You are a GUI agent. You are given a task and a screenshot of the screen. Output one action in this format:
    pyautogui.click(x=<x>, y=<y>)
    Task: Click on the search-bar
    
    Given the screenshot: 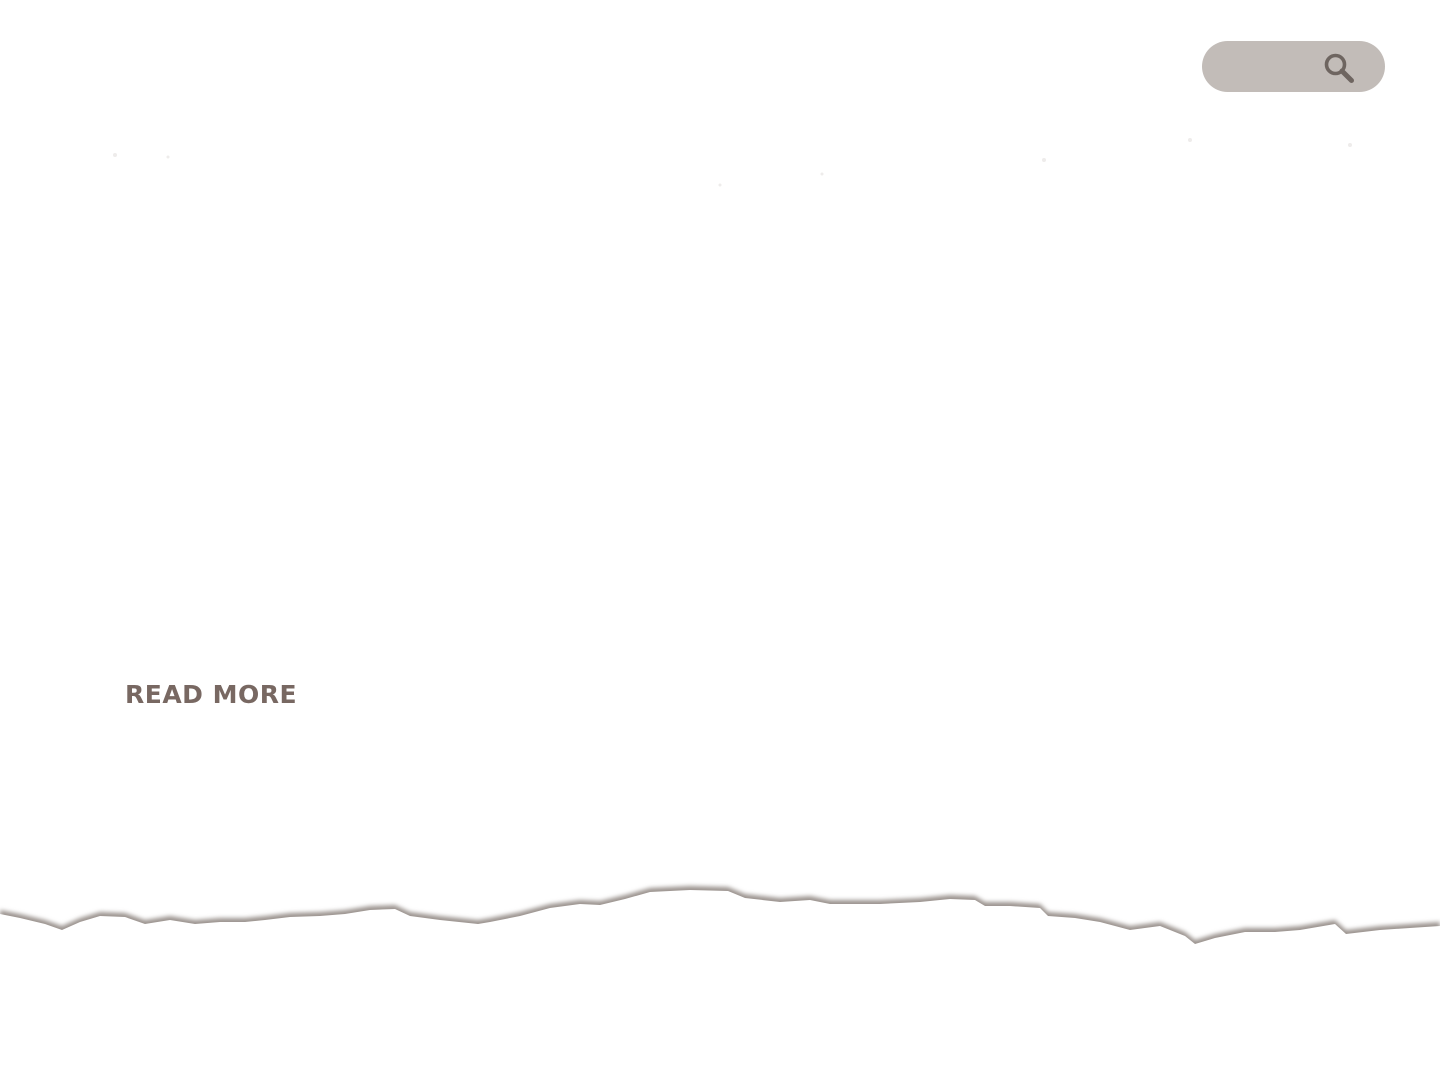 What is the action you would take?
    pyautogui.click(x=1293, y=66)
    